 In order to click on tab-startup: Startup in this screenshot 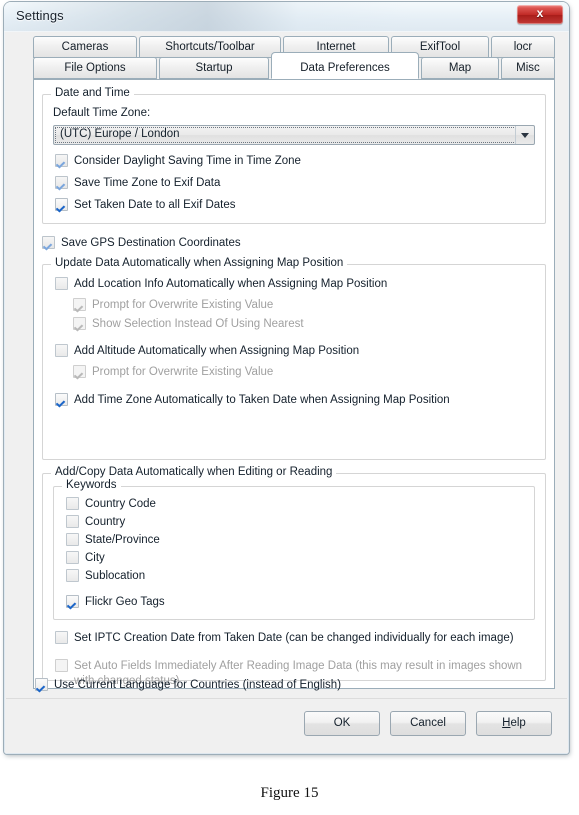, I will do `click(214, 68)`.